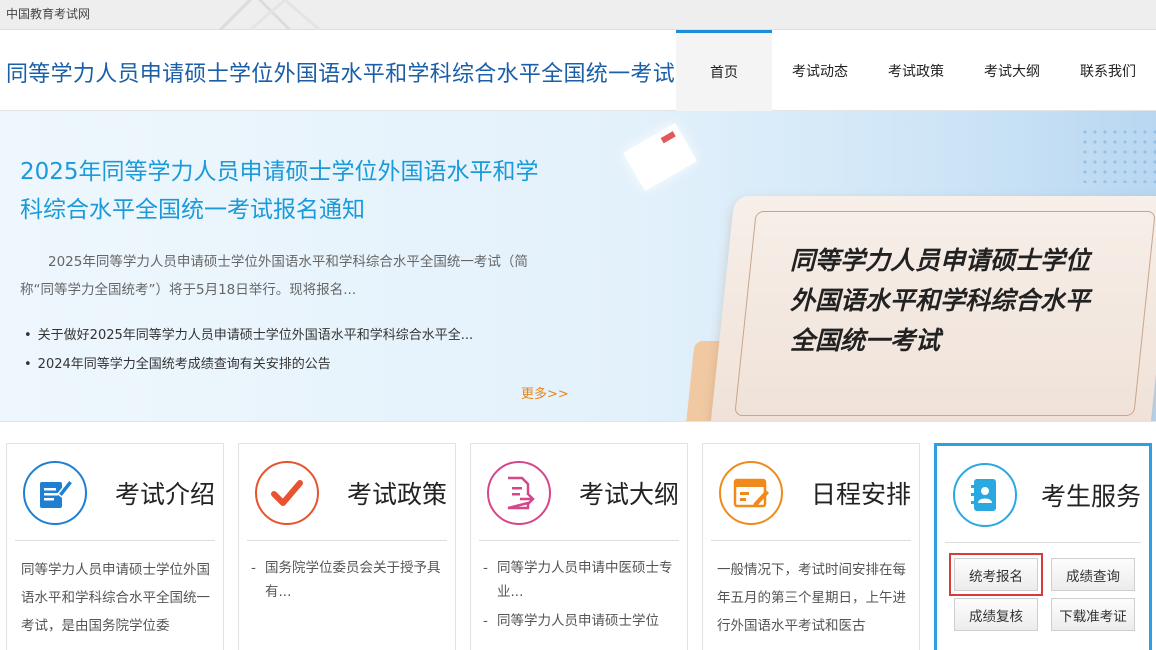 Image resolution: width=1156 pixels, height=650 pixels. I want to click on board-caption: 同等学力人员申请硕士学位 外国语水平和学科综合水平 全国统一考试, so click(940, 301).